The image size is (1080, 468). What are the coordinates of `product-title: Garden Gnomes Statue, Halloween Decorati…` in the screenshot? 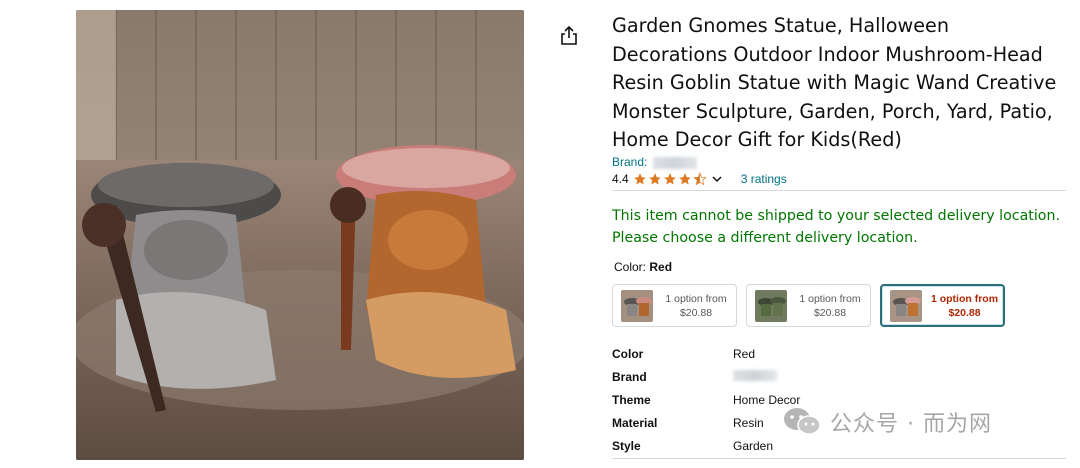 It's located at (842, 83).